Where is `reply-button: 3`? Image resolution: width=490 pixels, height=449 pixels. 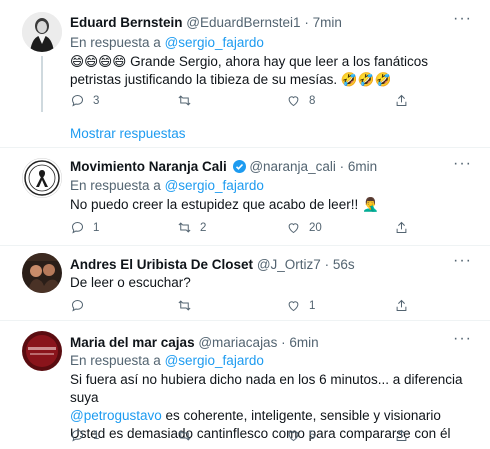 reply-button: 3 is located at coordinates (84, 100).